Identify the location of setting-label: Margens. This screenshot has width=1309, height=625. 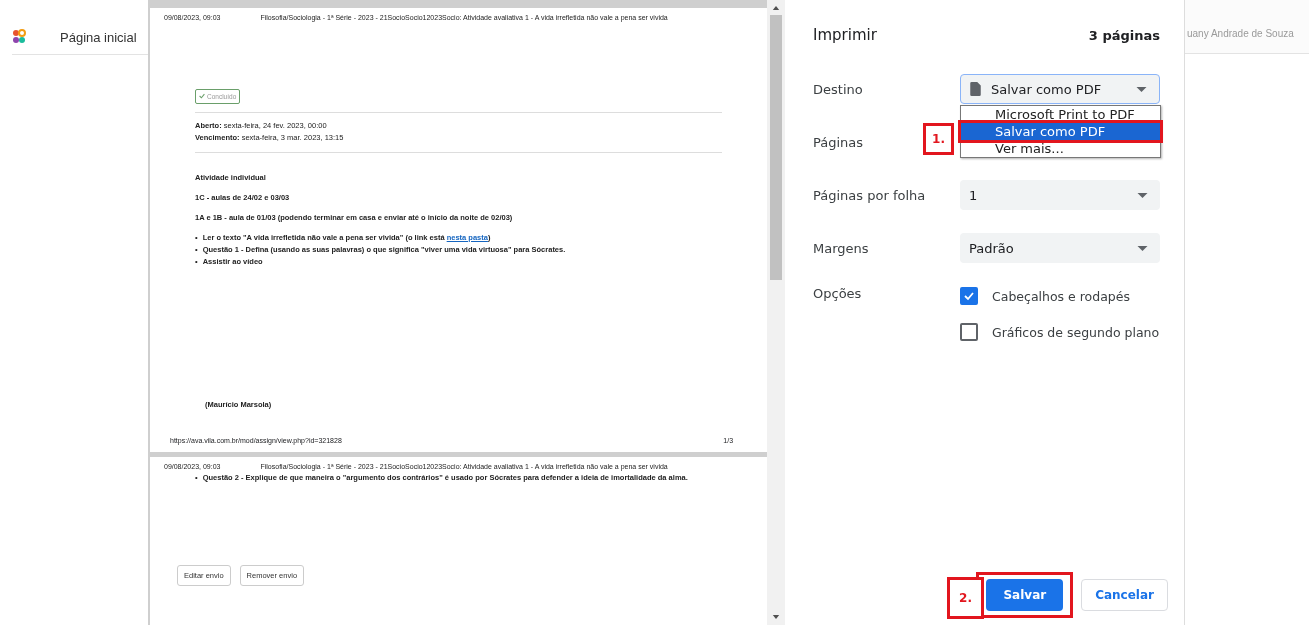
(841, 248).